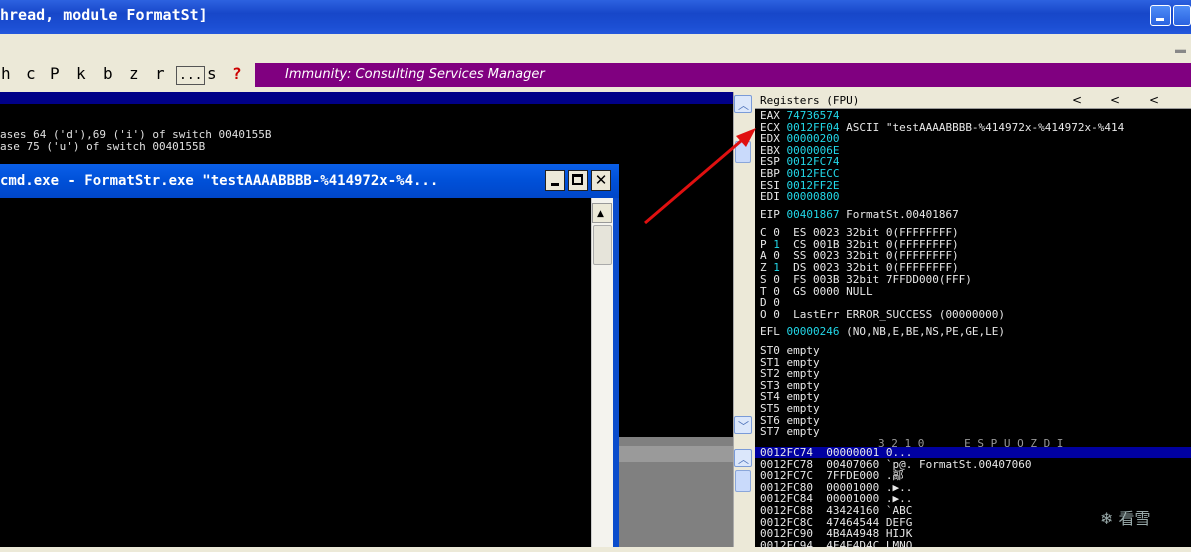 This screenshot has height=552, width=1191. Describe the element at coordinates (1180, 50) in the screenshot. I see `menu-grip: ▬` at that location.